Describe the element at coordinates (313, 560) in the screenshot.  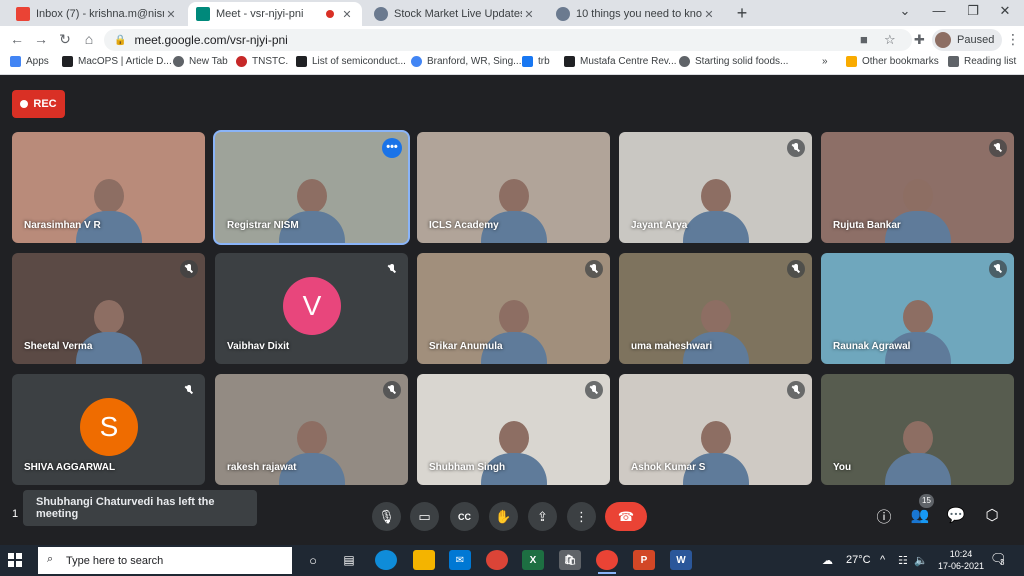
I see `cortana-icon: ○` at that location.